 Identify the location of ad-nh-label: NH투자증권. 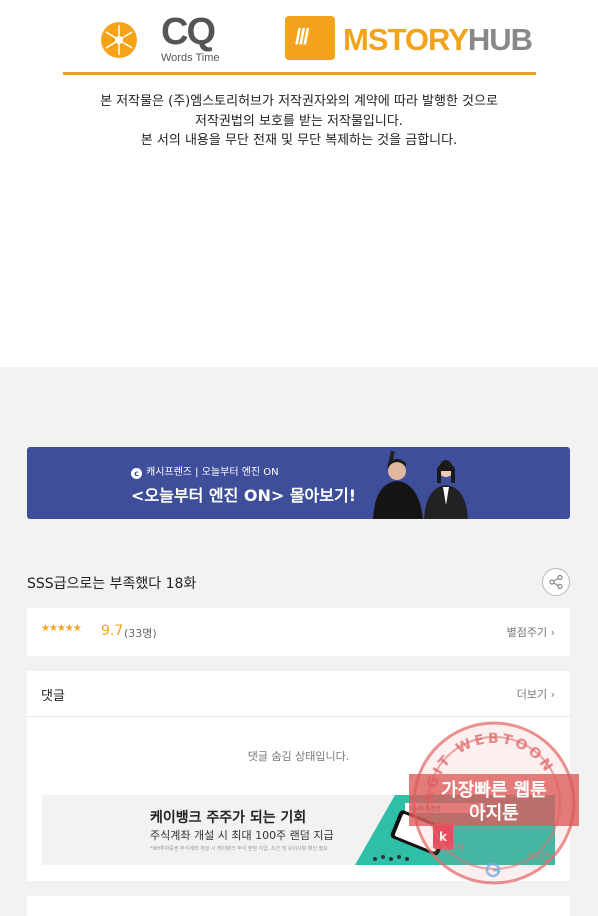
(425, 809).